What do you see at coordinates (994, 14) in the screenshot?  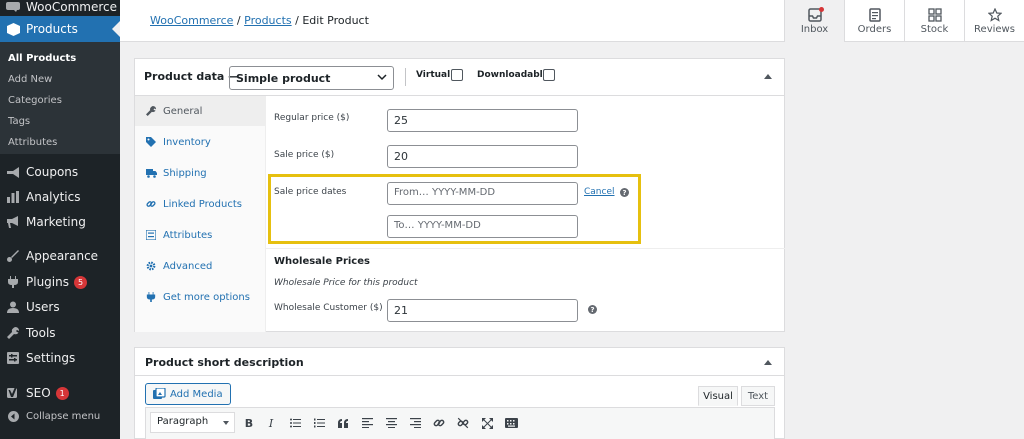 I see `star-icon` at bounding box center [994, 14].